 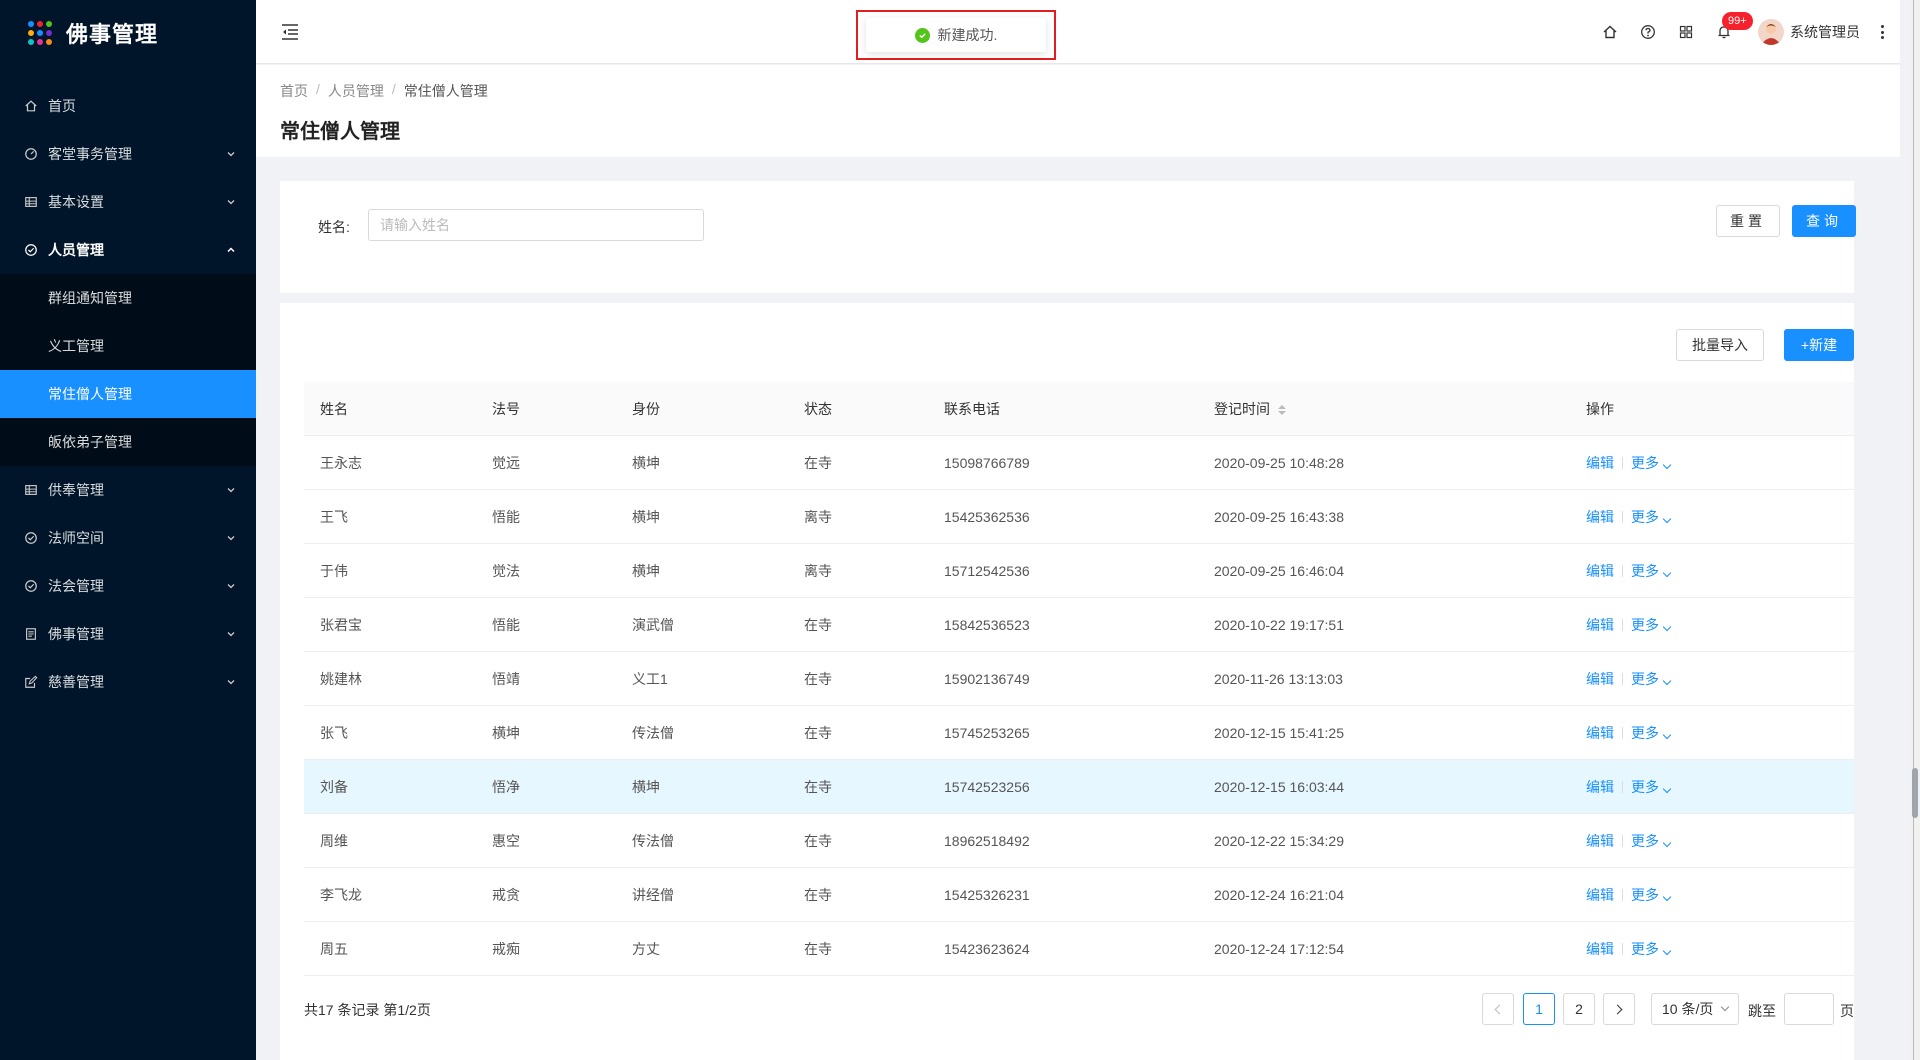 What do you see at coordinates (1695, 1009) in the screenshot?
I see `page-size-select: 10 条/页` at bounding box center [1695, 1009].